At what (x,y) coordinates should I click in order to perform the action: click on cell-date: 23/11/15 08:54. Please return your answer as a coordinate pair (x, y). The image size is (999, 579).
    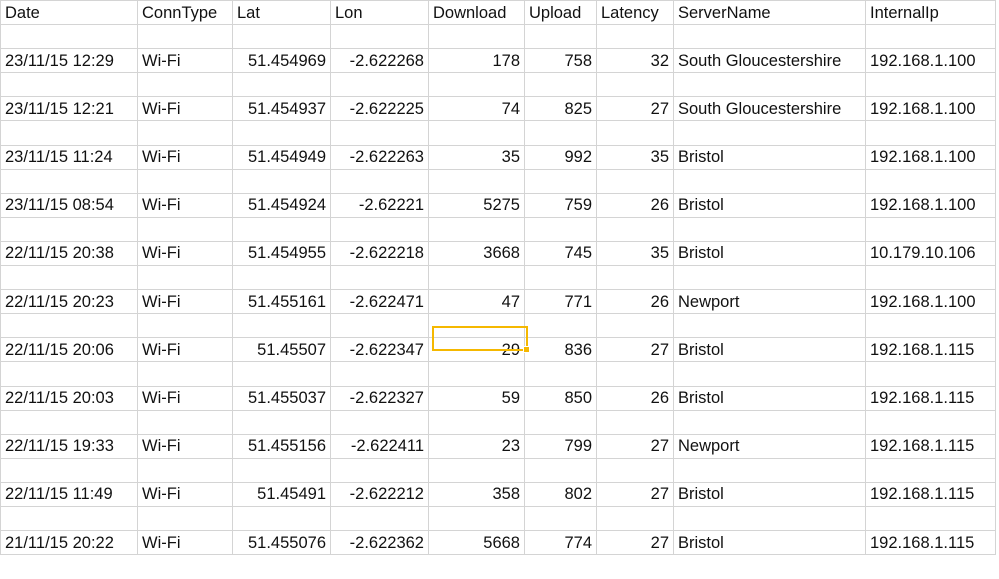
    Looking at the image, I should click on (69, 205).